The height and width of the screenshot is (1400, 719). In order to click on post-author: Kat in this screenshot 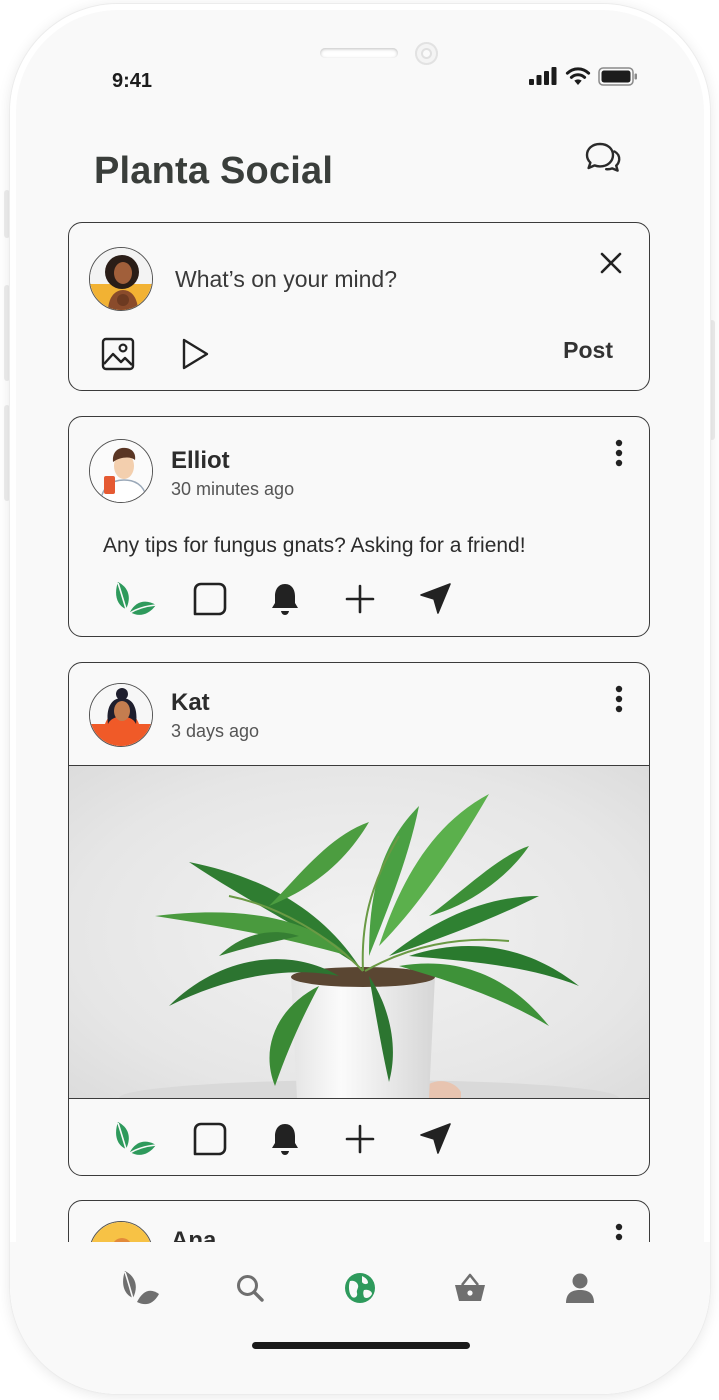, I will do `click(190, 703)`.